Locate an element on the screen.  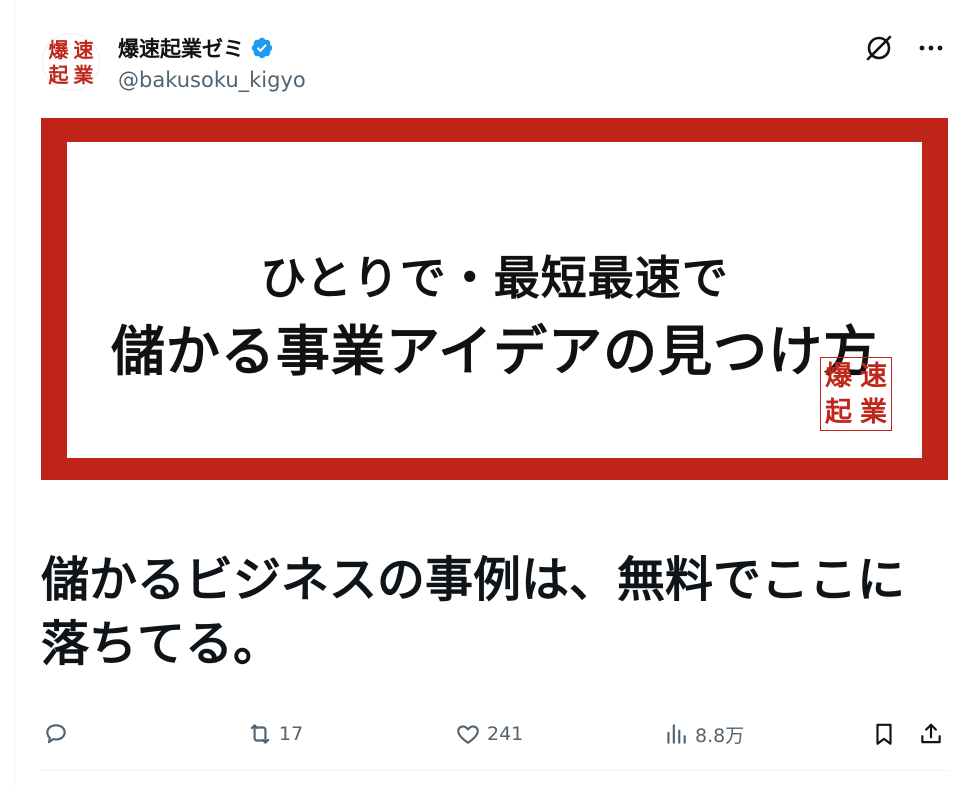
like-button: 241 is located at coordinates (489, 734).